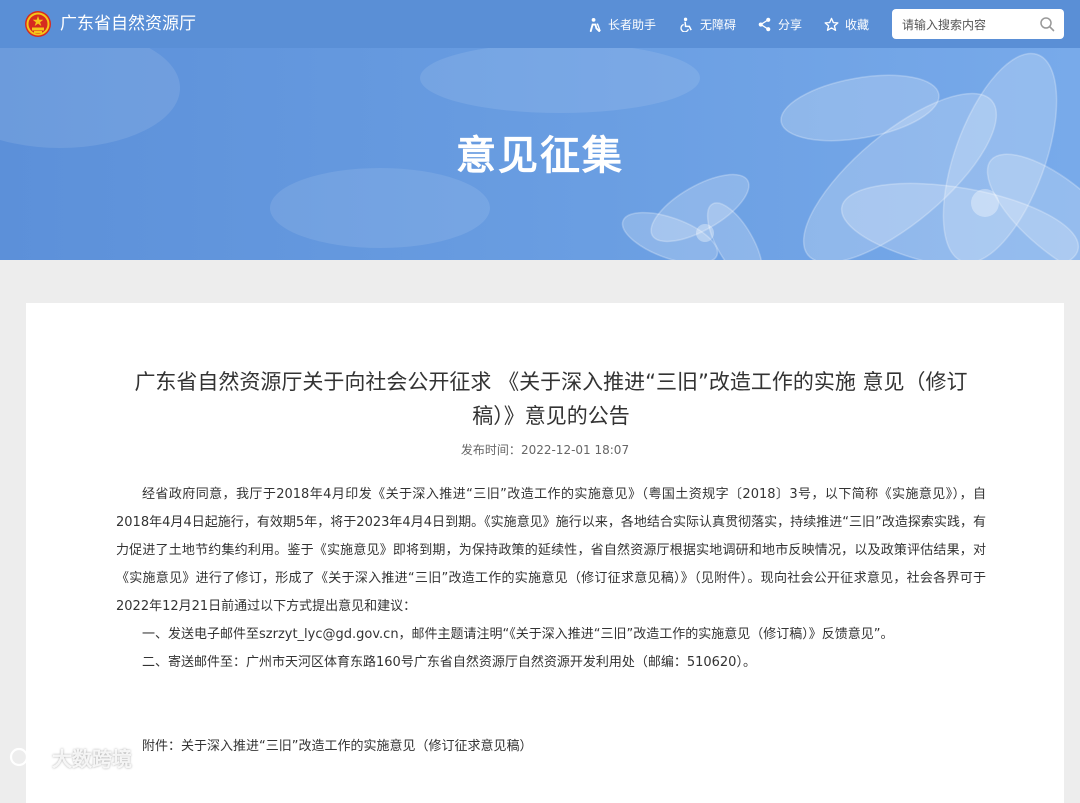 This screenshot has height=803, width=1080. What do you see at coordinates (540, 24) in the screenshot?
I see `top-navigation-bar: 广东省自然资源厅 长者助手 无障碍 分享 收藏` at bounding box center [540, 24].